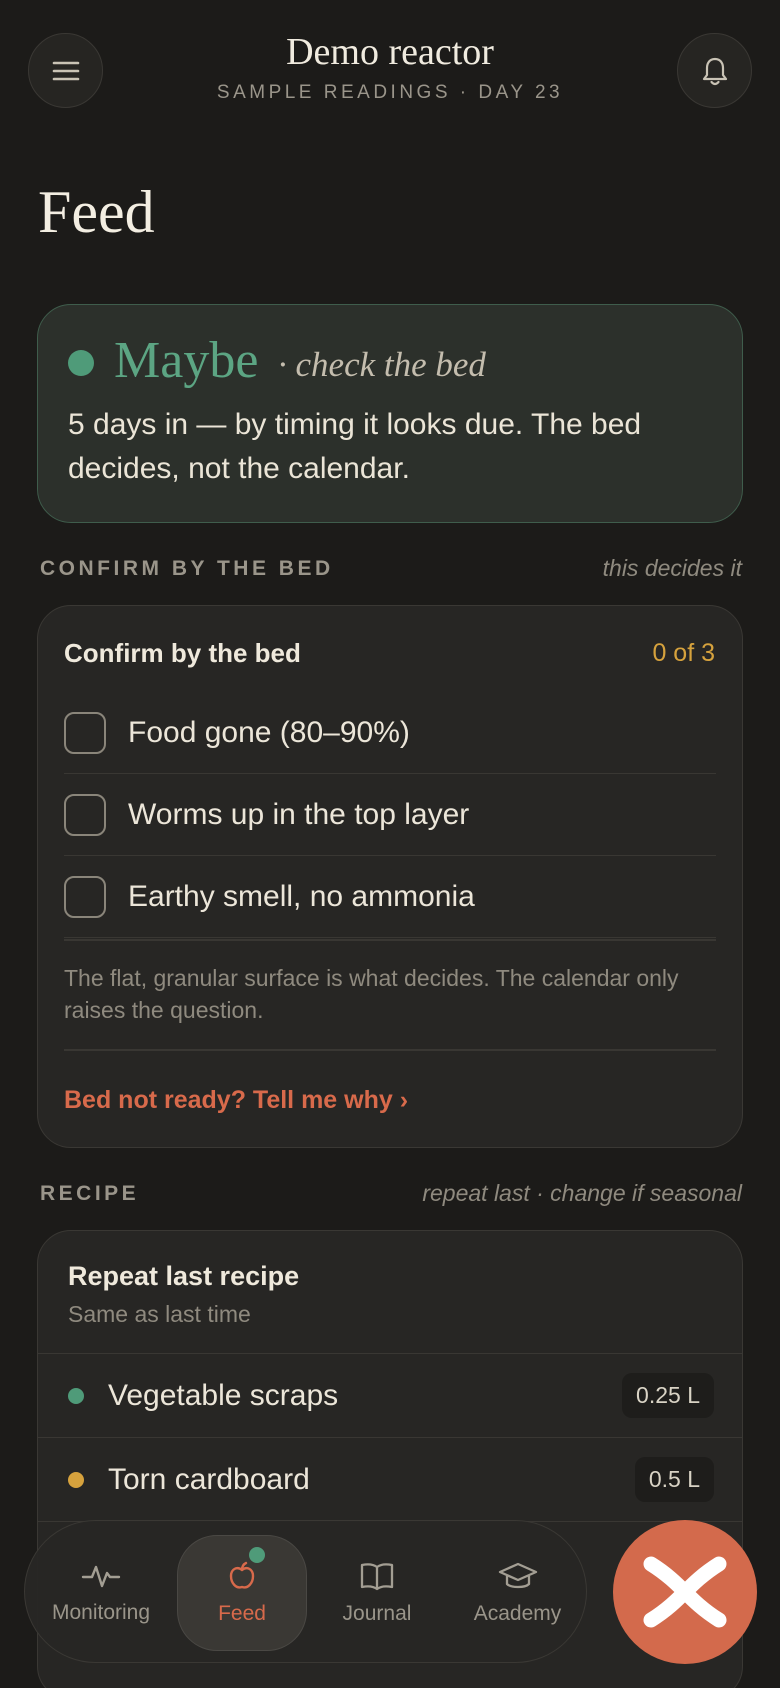  Describe the element at coordinates (517, 1613) in the screenshot. I see `nav-item-label: Academy` at that location.